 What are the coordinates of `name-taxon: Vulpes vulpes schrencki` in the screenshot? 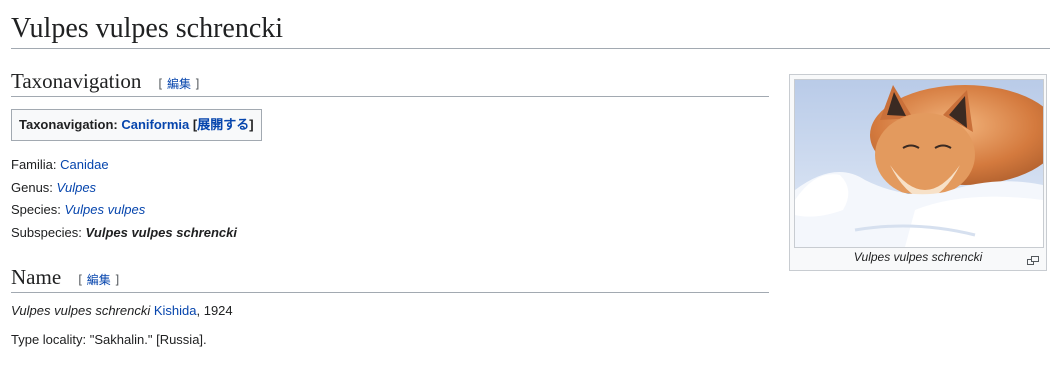 It's located at (81, 310).